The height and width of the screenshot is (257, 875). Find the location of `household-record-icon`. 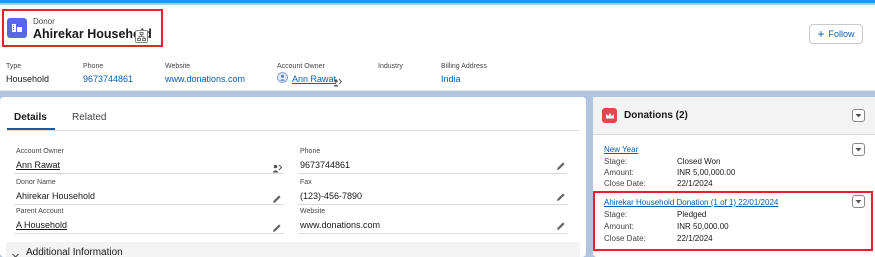

household-record-icon is located at coordinates (17, 28).